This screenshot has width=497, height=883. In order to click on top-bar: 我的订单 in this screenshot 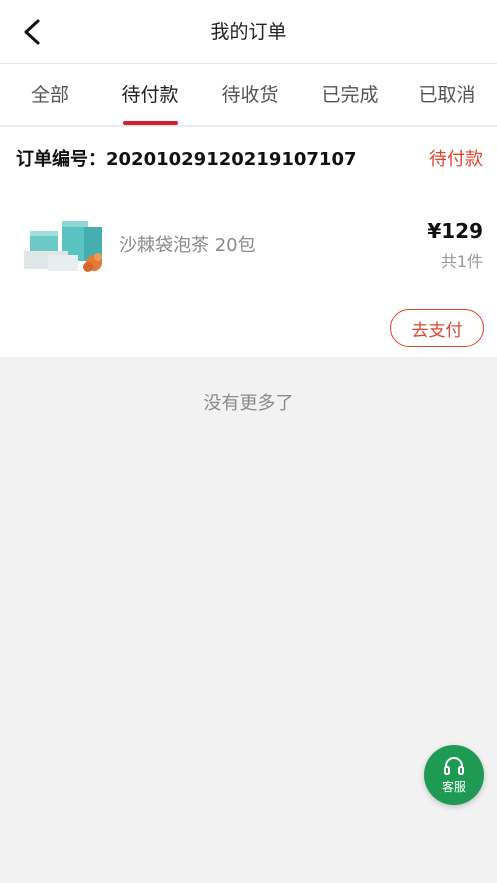, I will do `click(248, 32)`.